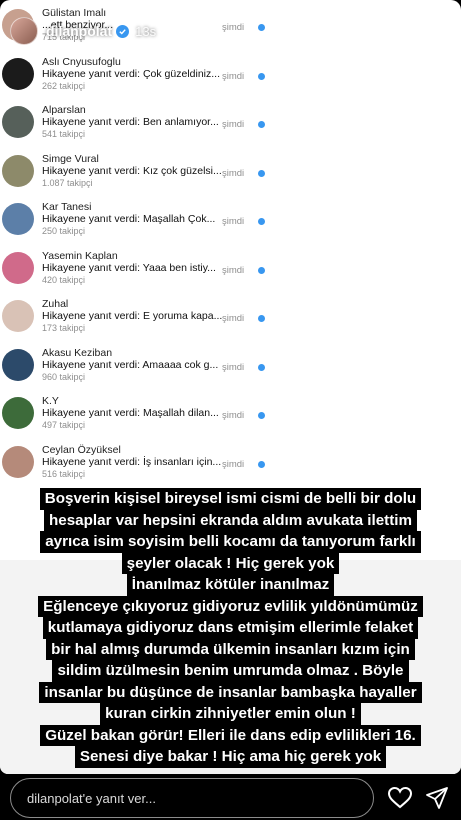 The width and height of the screenshot is (461, 820). I want to click on verified-badge-icon, so click(123, 31).